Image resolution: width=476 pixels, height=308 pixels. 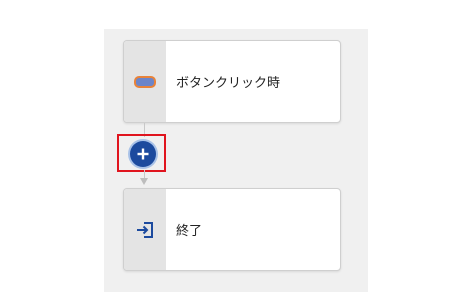 I want to click on end-node-icon-panel, so click(x=145, y=229).